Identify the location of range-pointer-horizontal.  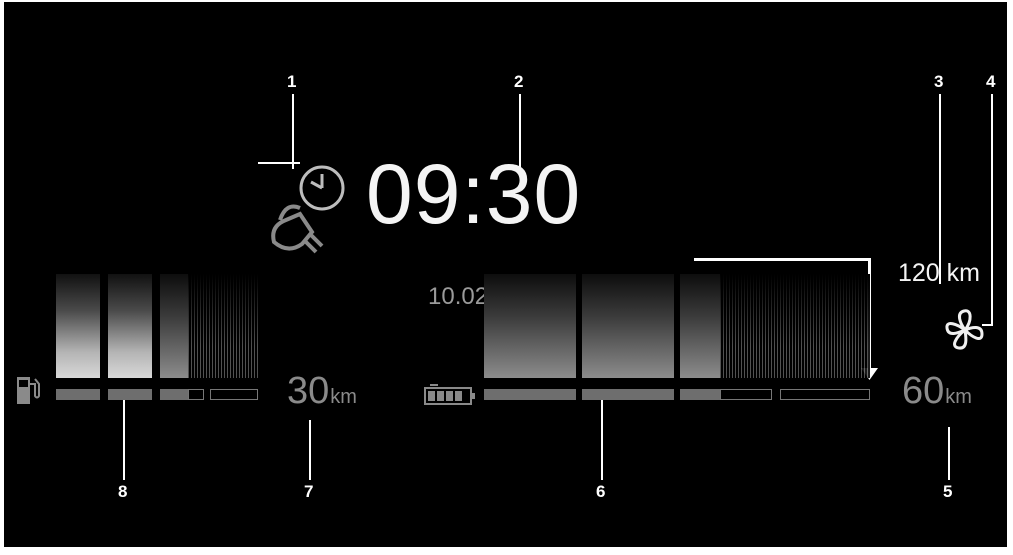
(782, 259).